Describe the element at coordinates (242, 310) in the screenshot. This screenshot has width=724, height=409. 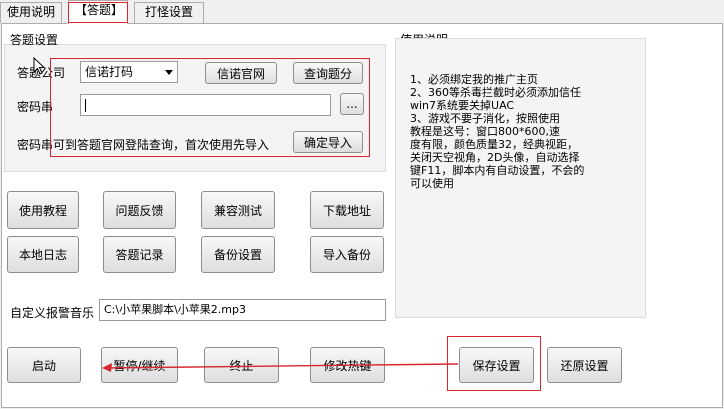
I see `alarm-music-path-input: C:\小苹果脚本\小苹果2.mp3` at that location.